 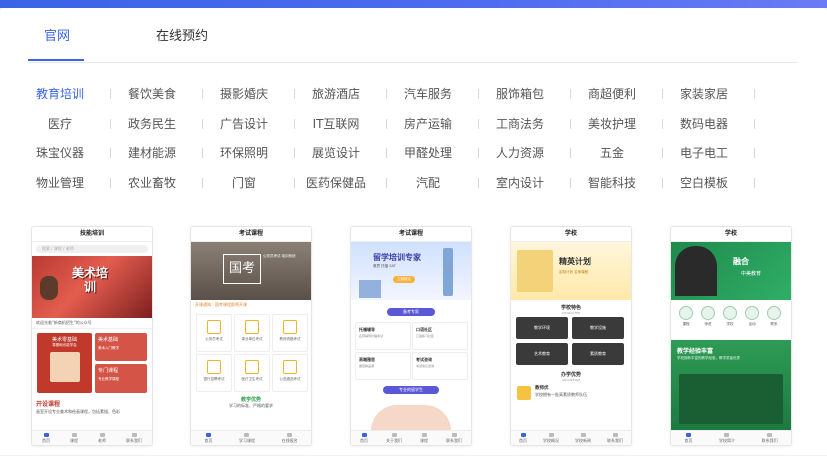 I want to click on quick-link: 学校, so click(x=730, y=316).